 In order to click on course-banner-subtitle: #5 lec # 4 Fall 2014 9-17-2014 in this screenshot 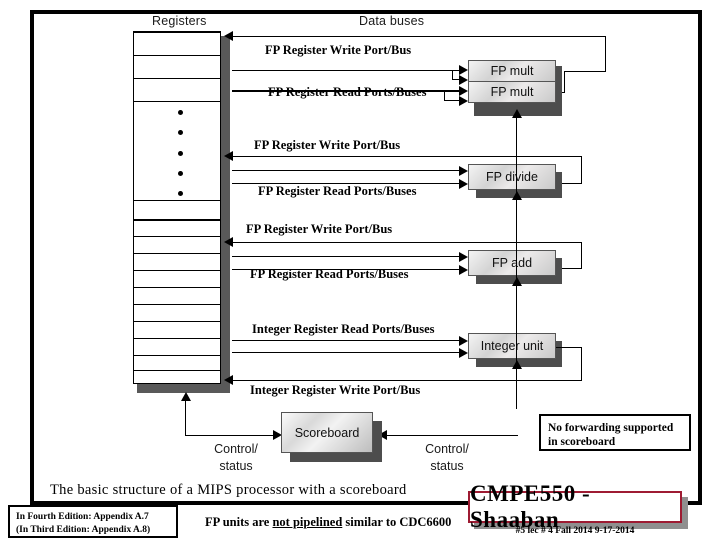, I will do `click(575, 531)`.